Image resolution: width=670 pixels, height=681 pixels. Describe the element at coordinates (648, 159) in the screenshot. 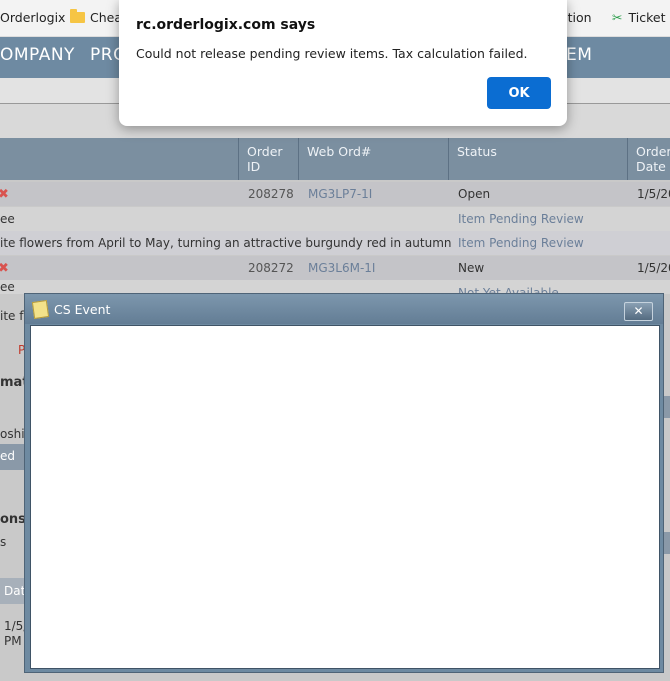

I see `col-order-date: Order Date` at that location.